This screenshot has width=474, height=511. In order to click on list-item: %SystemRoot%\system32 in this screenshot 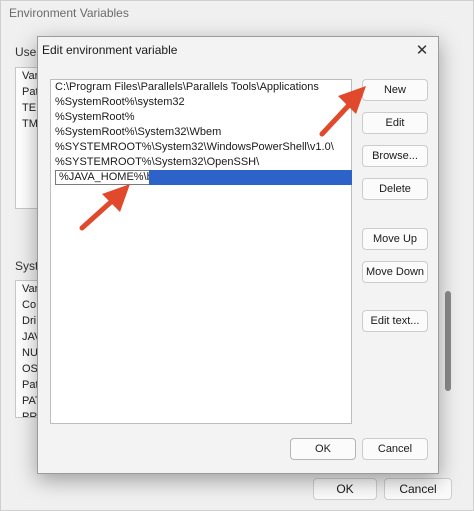, I will do `click(201, 102)`.